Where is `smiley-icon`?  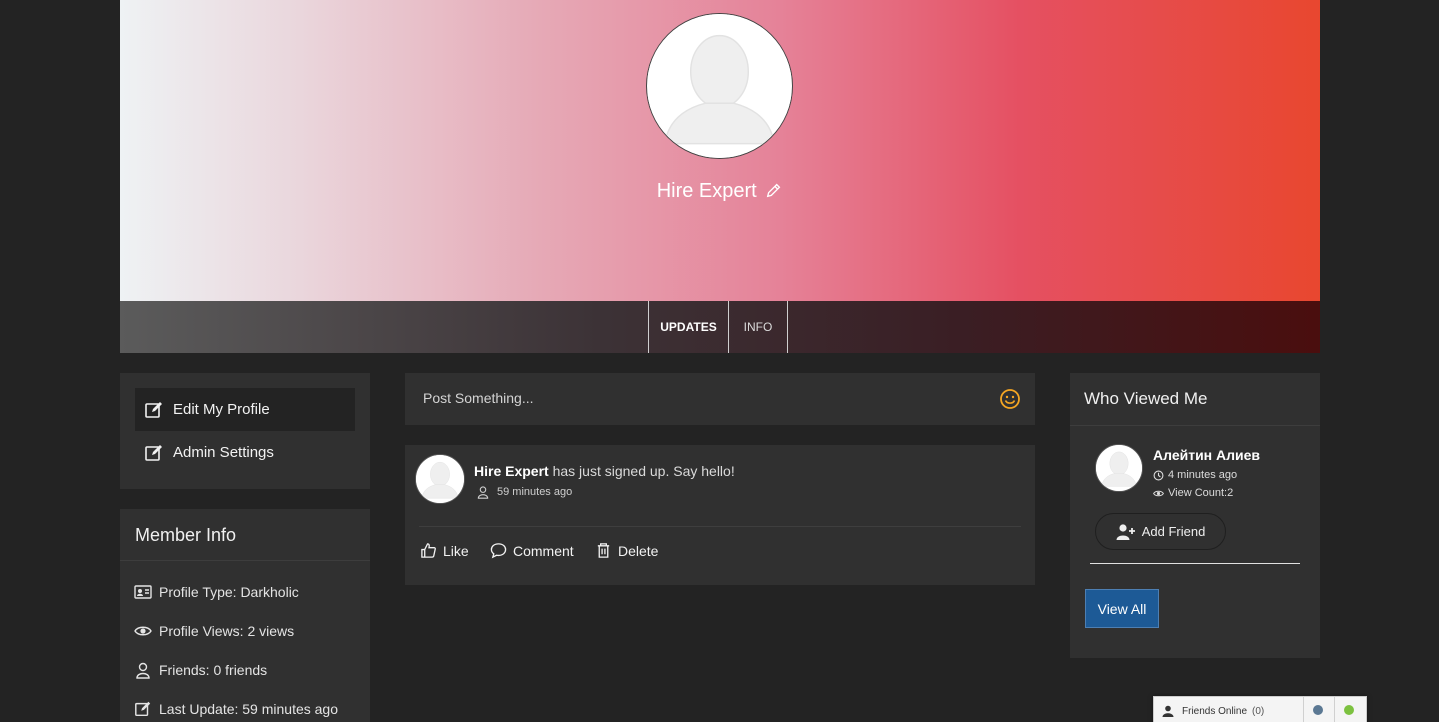 smiley-icon is located at coordinates (1010, 399).